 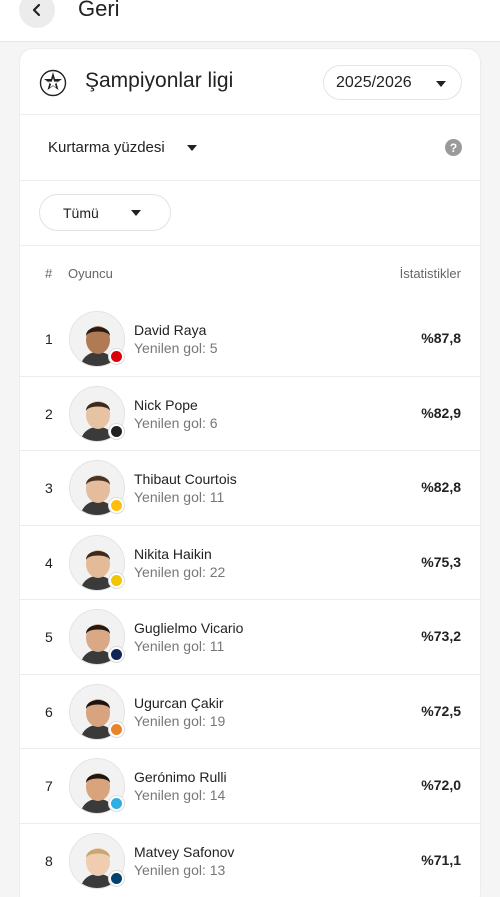 What do you see at coordinates (250, 274) in the screenshot?
I see `table-header: # Oyuncu İstatistikler` at bounding box center [250, 274].